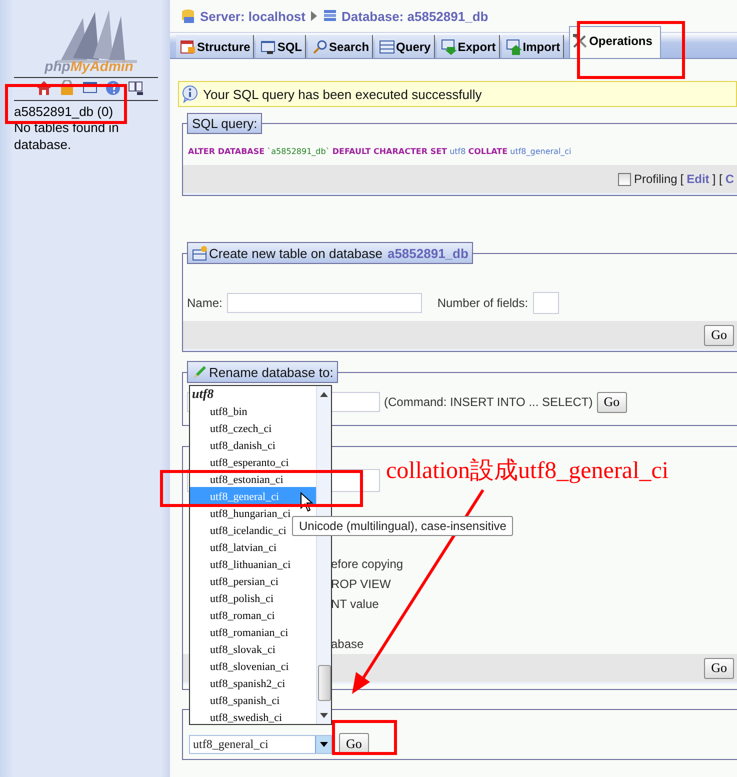  Describe the element at coordinates (242, 599) in the screenshot. I see `dropdown-option: utf8_polish_ci` at that location.